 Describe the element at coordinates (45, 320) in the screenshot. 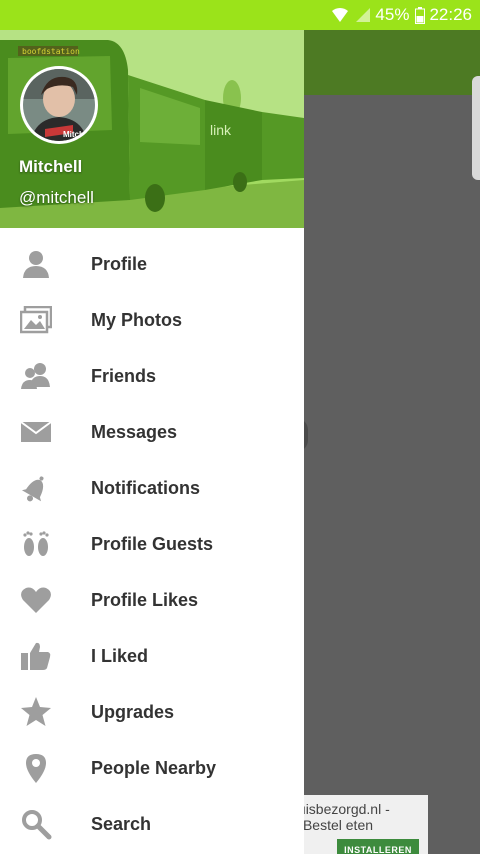

I see `photos-icon` at that location.